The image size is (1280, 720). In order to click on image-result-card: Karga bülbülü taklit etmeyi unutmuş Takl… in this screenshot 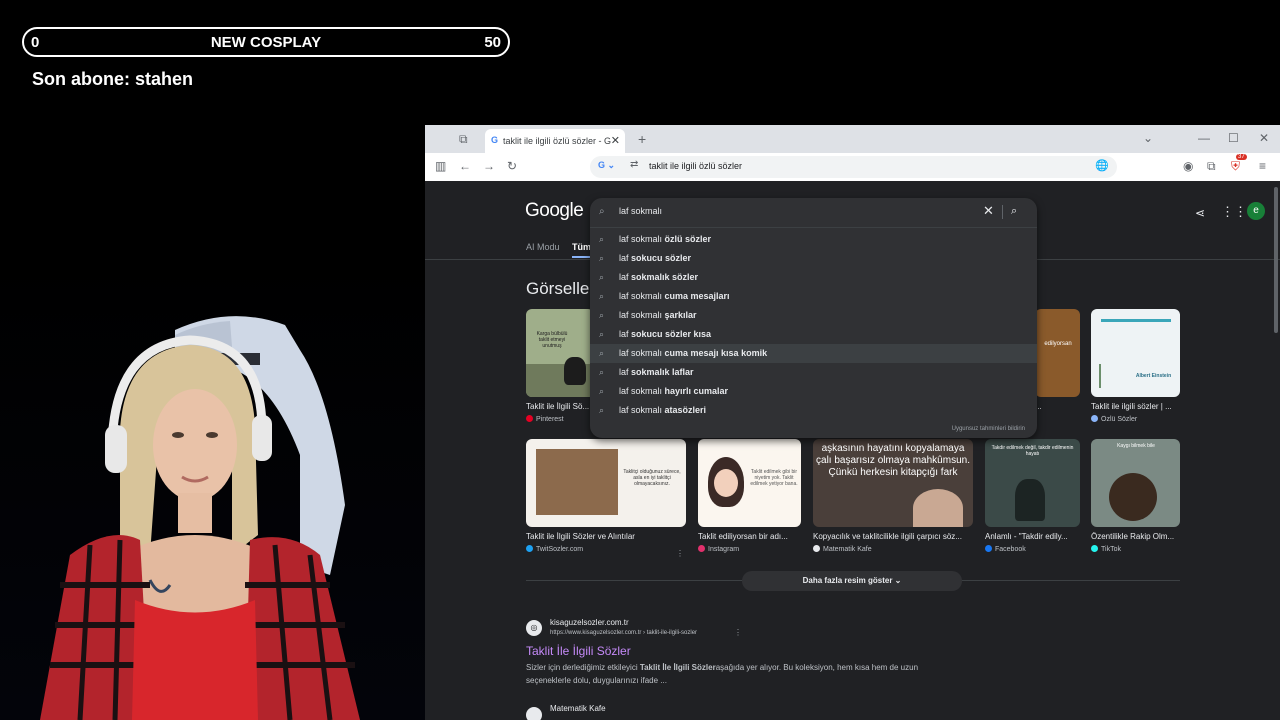, I will do `click(560, 366)`.